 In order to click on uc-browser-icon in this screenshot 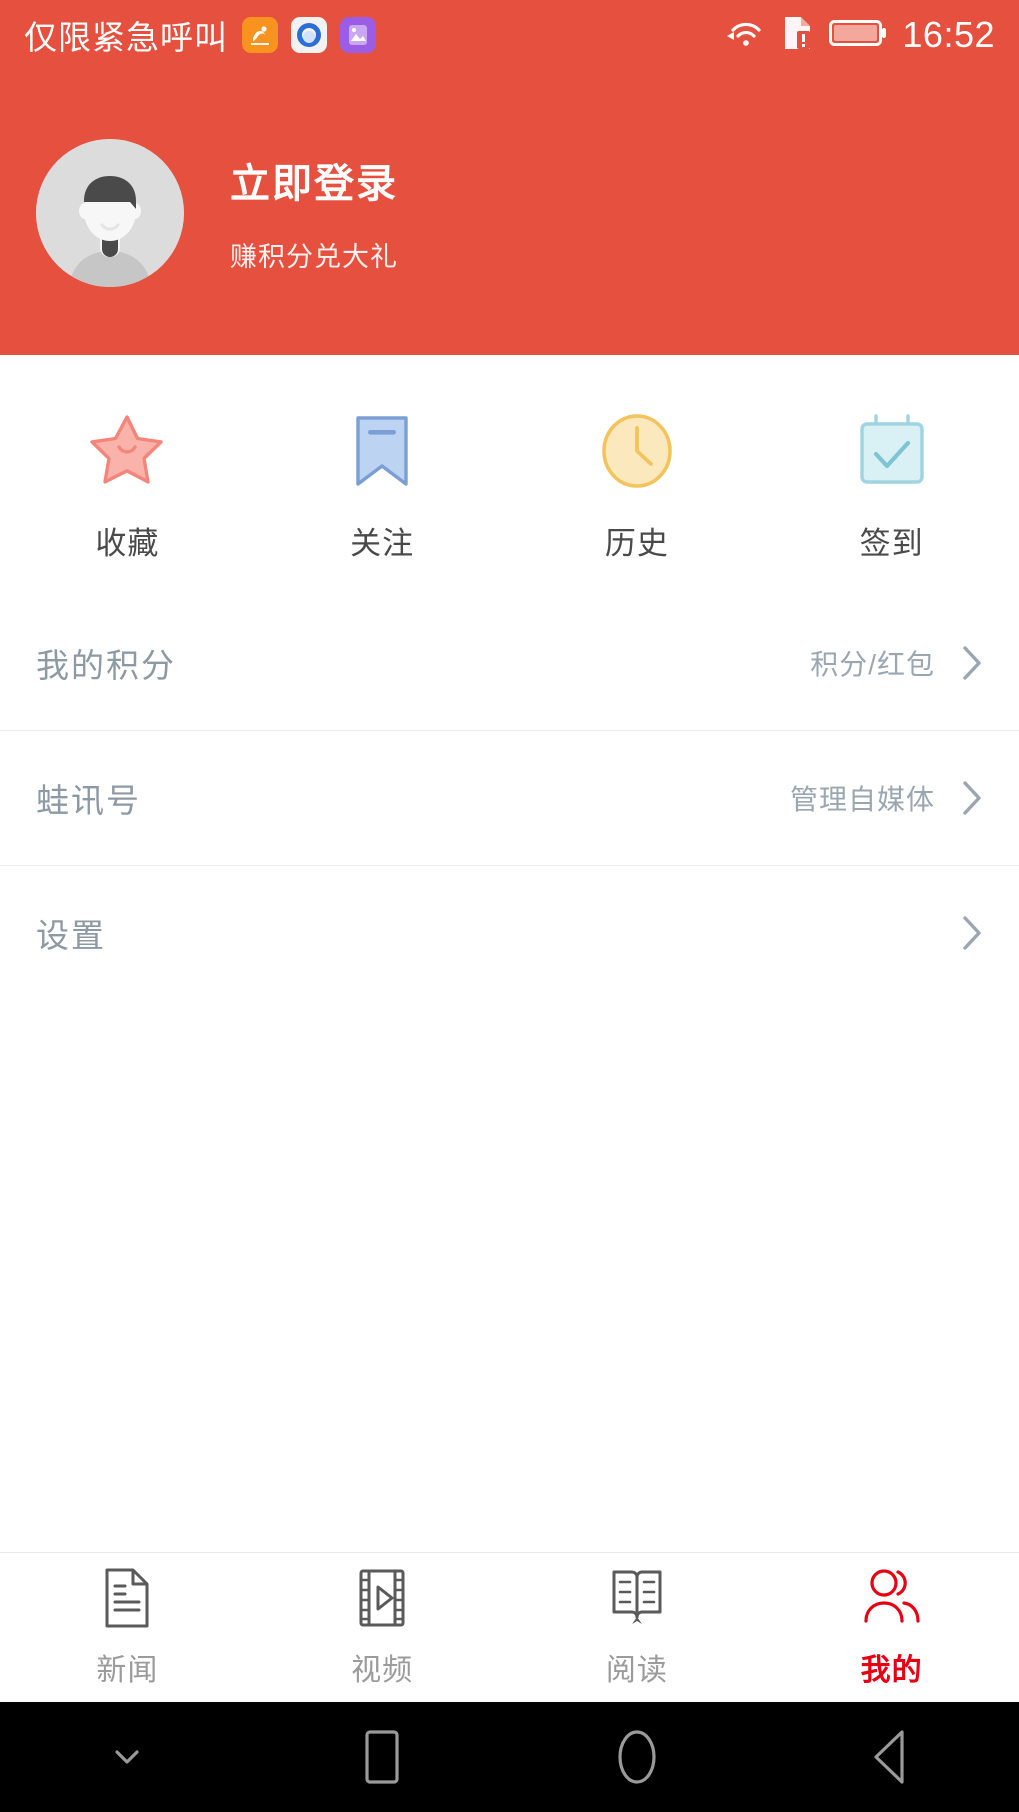, I will do `click(260, 35)`.